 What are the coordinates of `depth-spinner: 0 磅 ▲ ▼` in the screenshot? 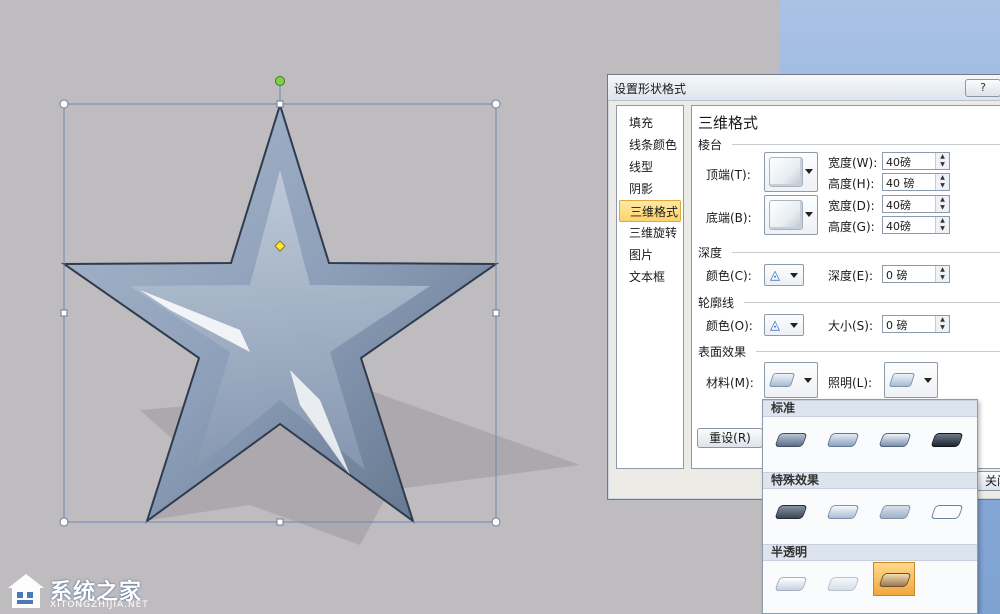 It's located at (916, 274).